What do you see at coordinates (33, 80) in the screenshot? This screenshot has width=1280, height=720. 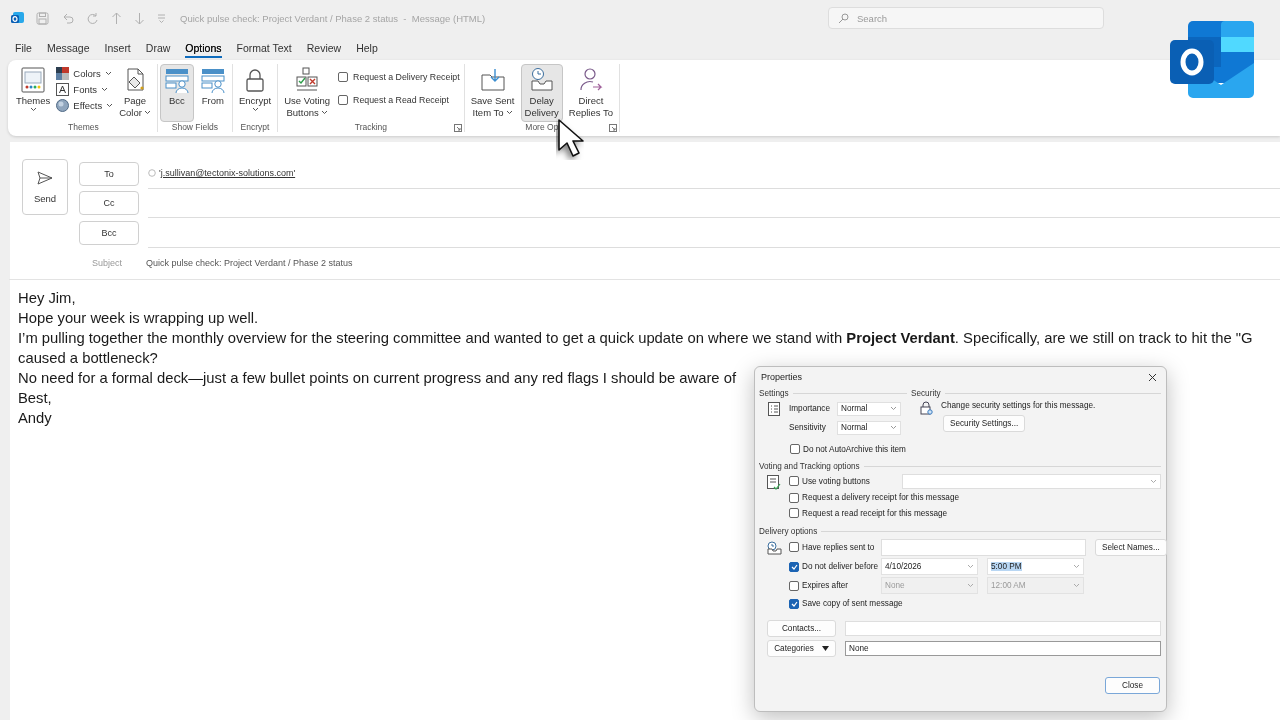 I see `theme-palette-icon` at bounding box center [33, 80].